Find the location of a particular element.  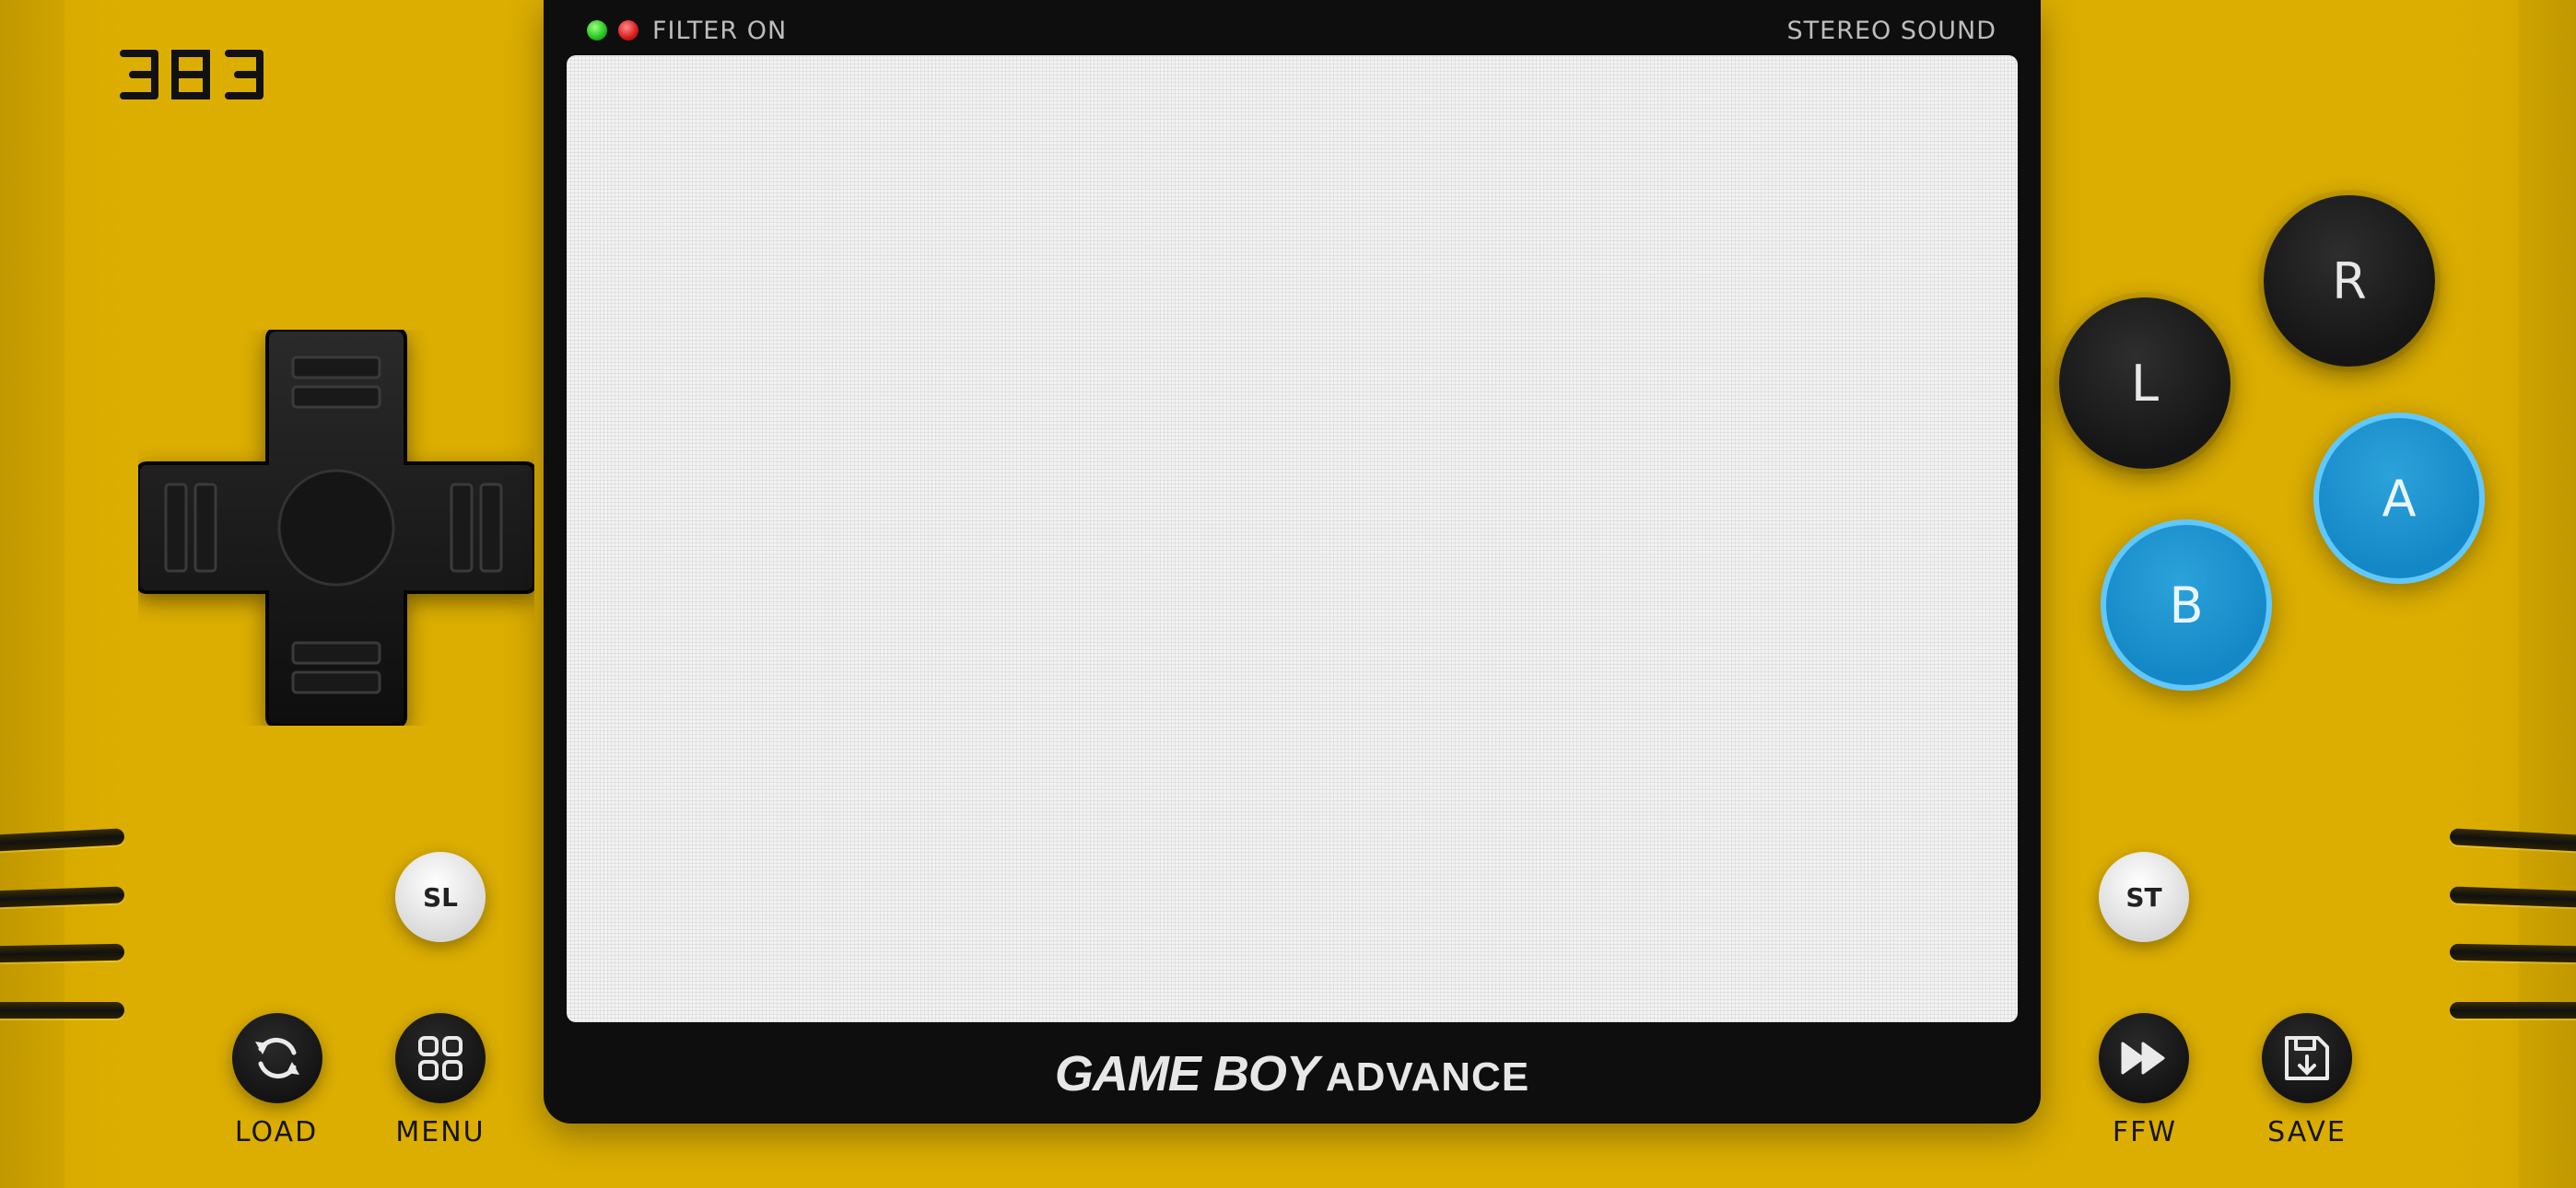

save-button is located at coordinates (2307, 1058).